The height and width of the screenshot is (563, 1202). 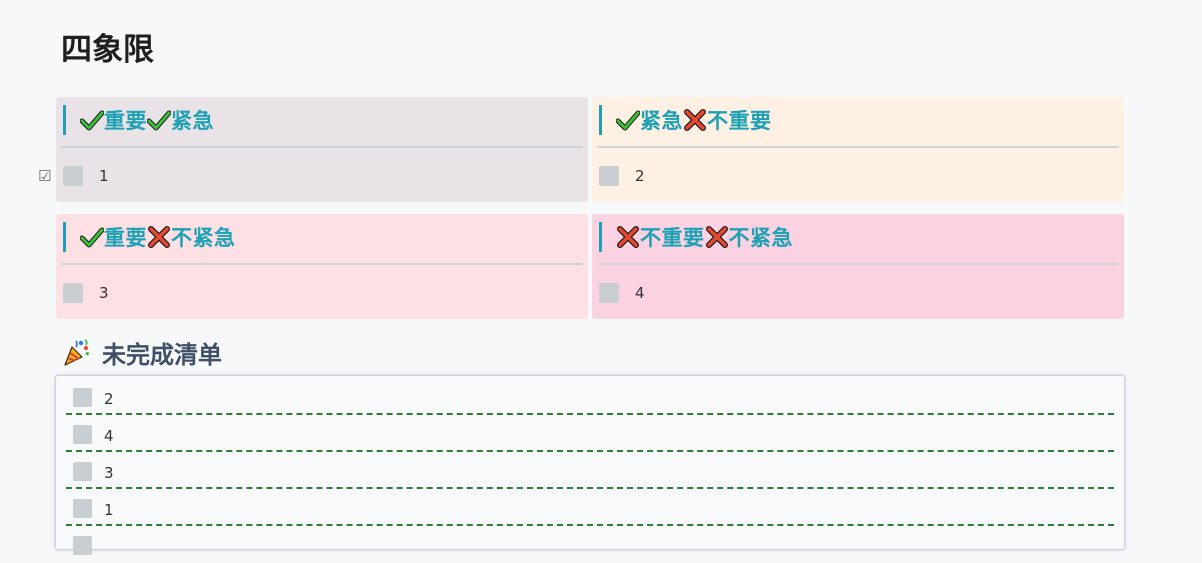 I want to click on quadrant-heading: 不重要 不紧急, so click(x=696, y=237).